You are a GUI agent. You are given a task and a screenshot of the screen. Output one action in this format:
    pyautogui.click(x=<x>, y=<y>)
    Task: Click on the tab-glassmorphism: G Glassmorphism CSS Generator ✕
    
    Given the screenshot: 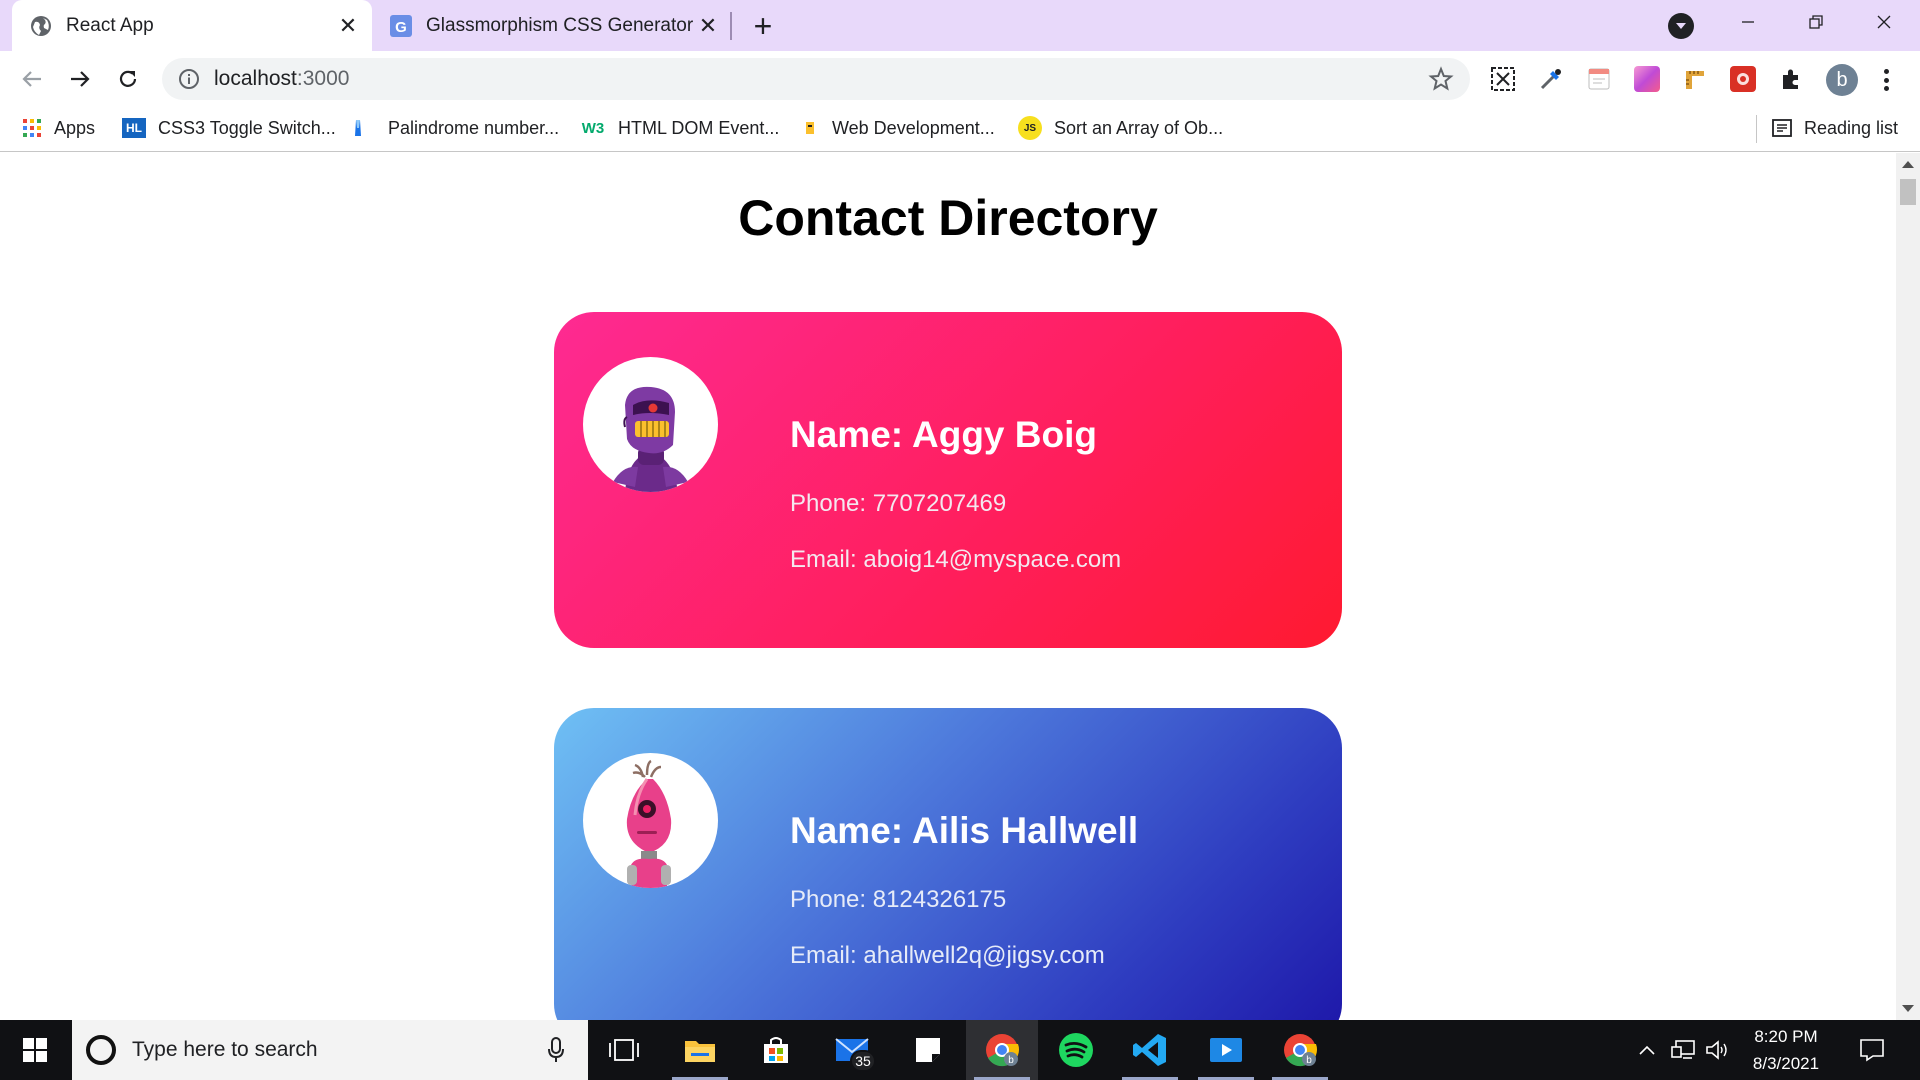 What is the action you would take?
    pyautogui.click(x=552, y=25)
    